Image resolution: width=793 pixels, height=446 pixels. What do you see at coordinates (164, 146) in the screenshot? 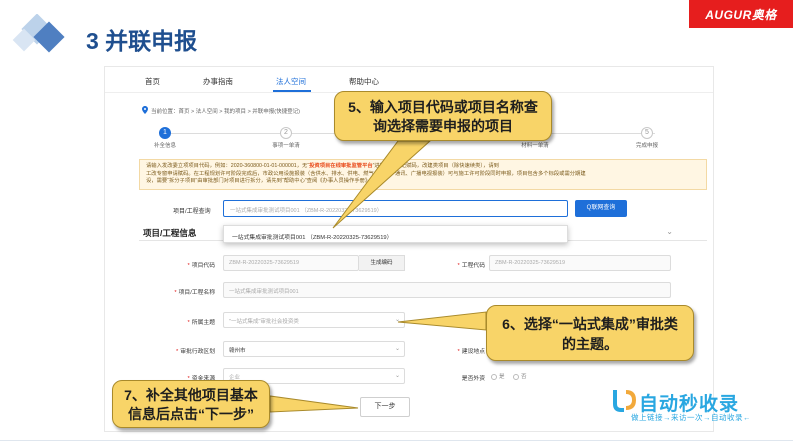
I see `step-1-label: 补全信息` at bounding box center [164, 146].